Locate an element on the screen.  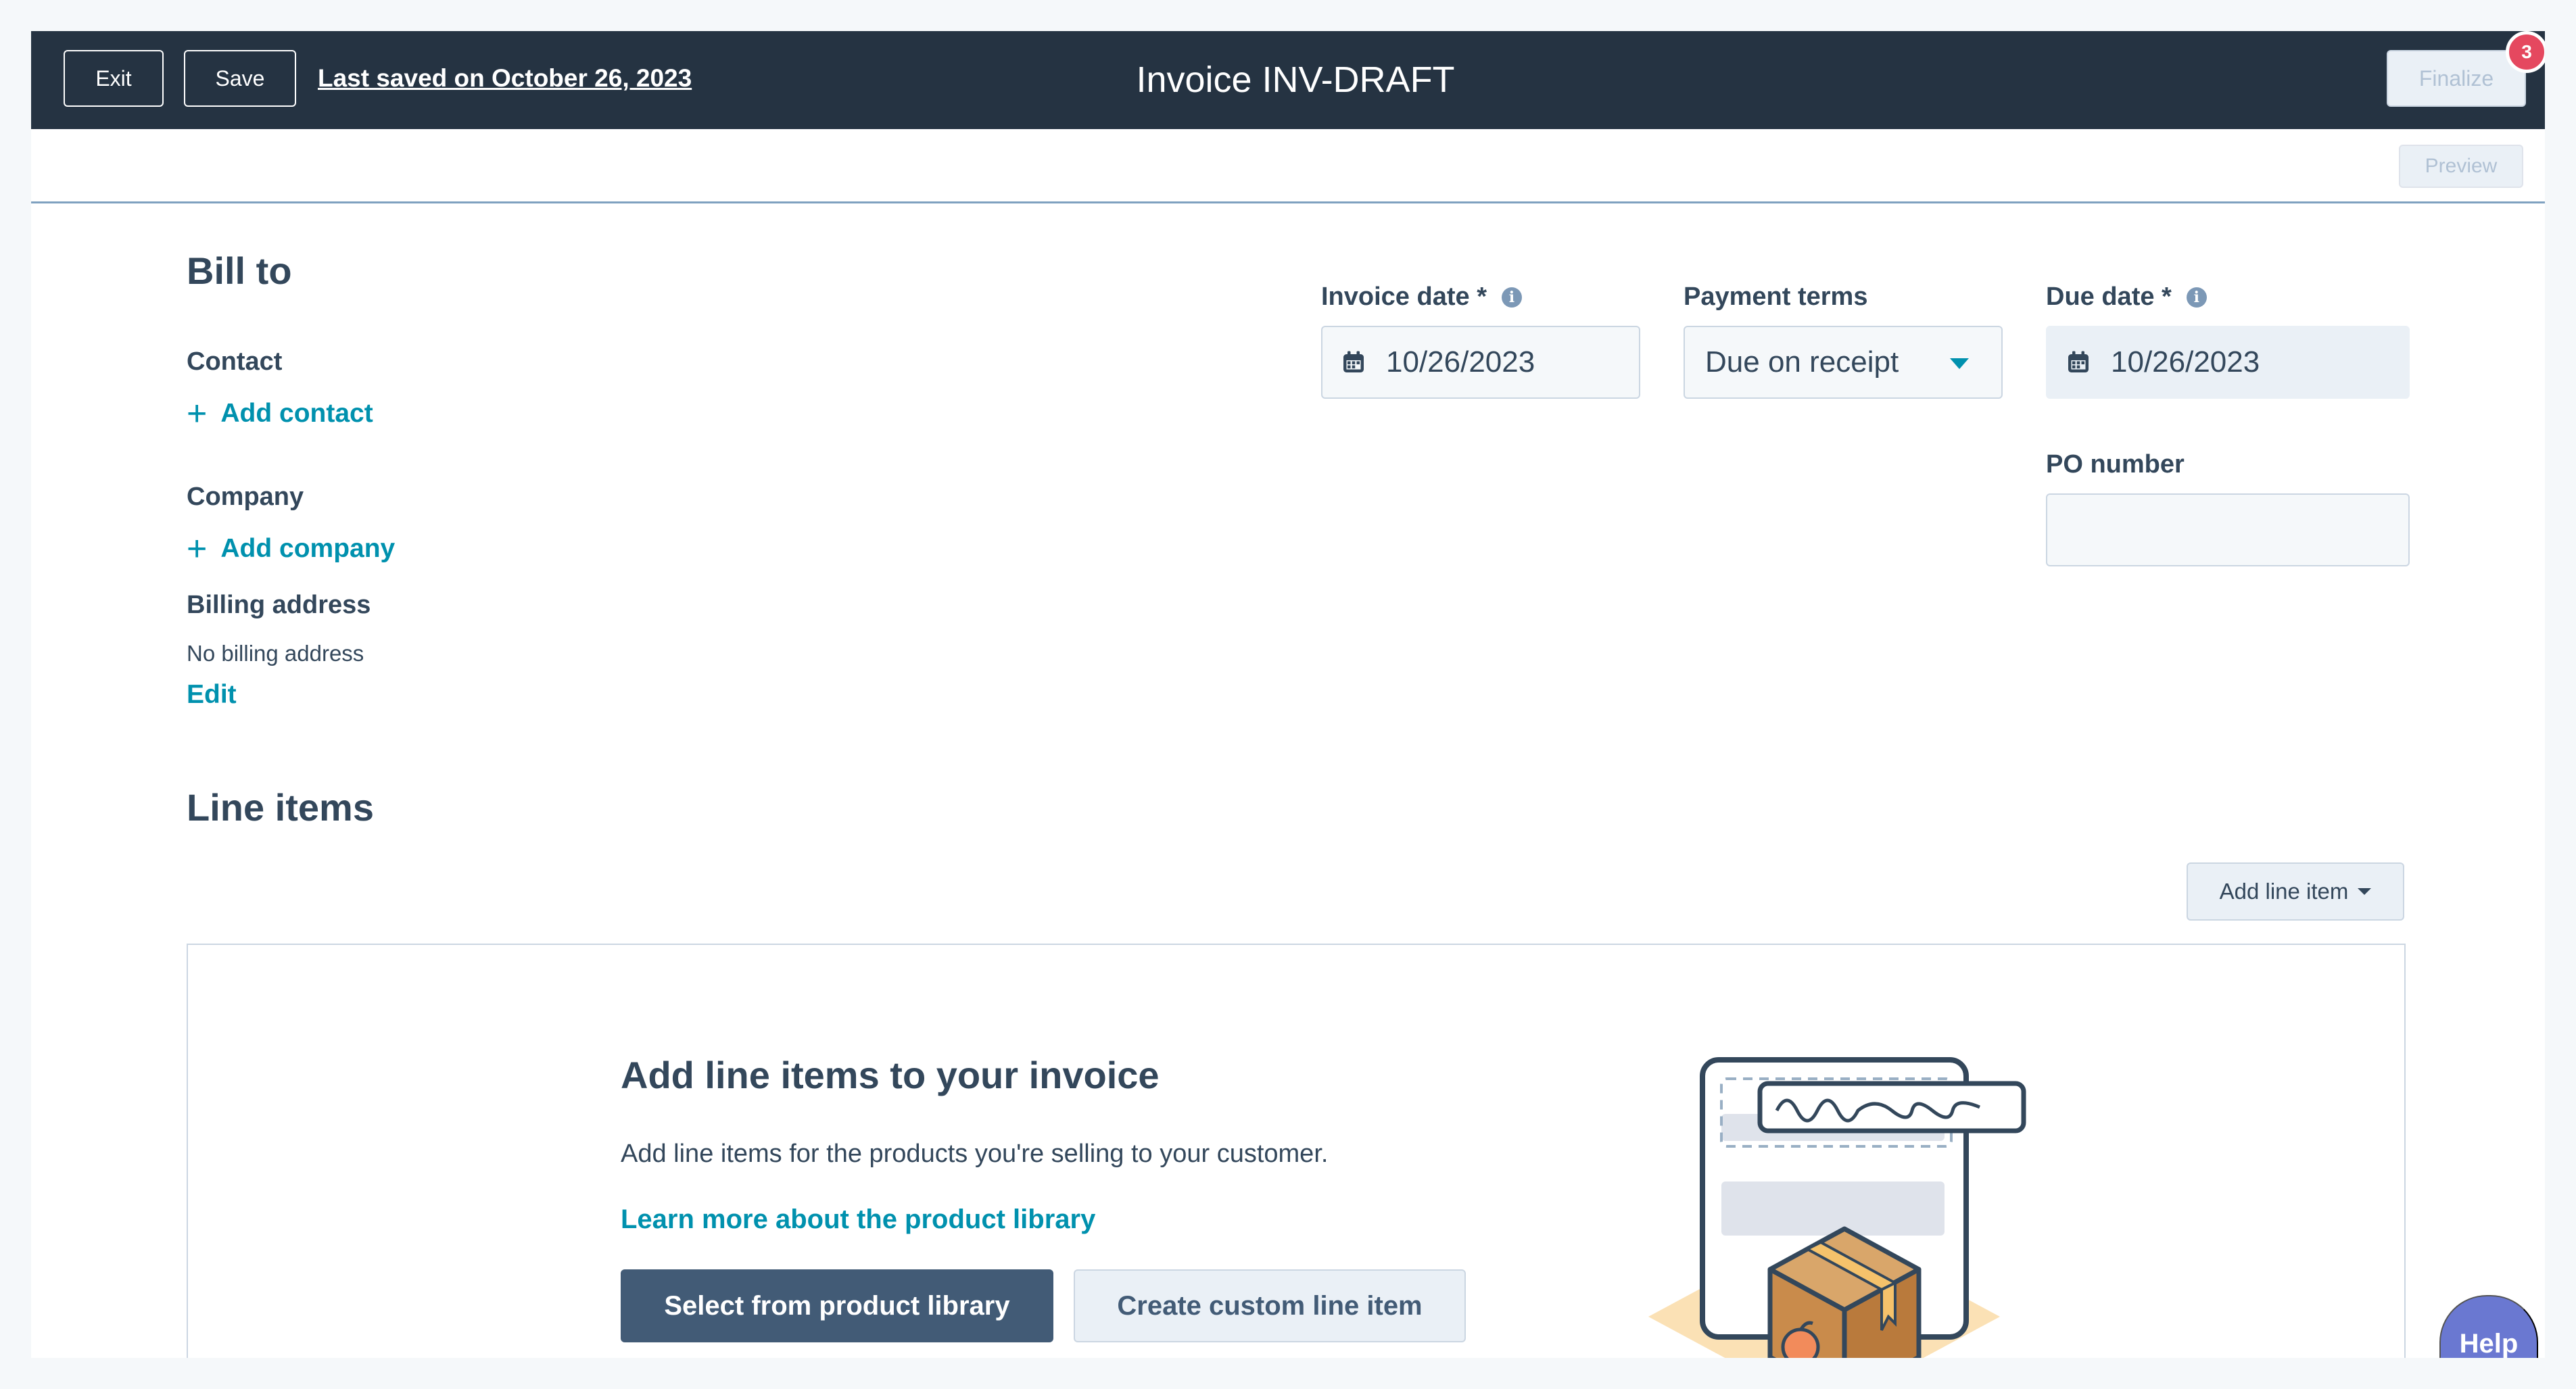
learn-more-link: Learn more about the product library is located at coordinates (858, 1219).